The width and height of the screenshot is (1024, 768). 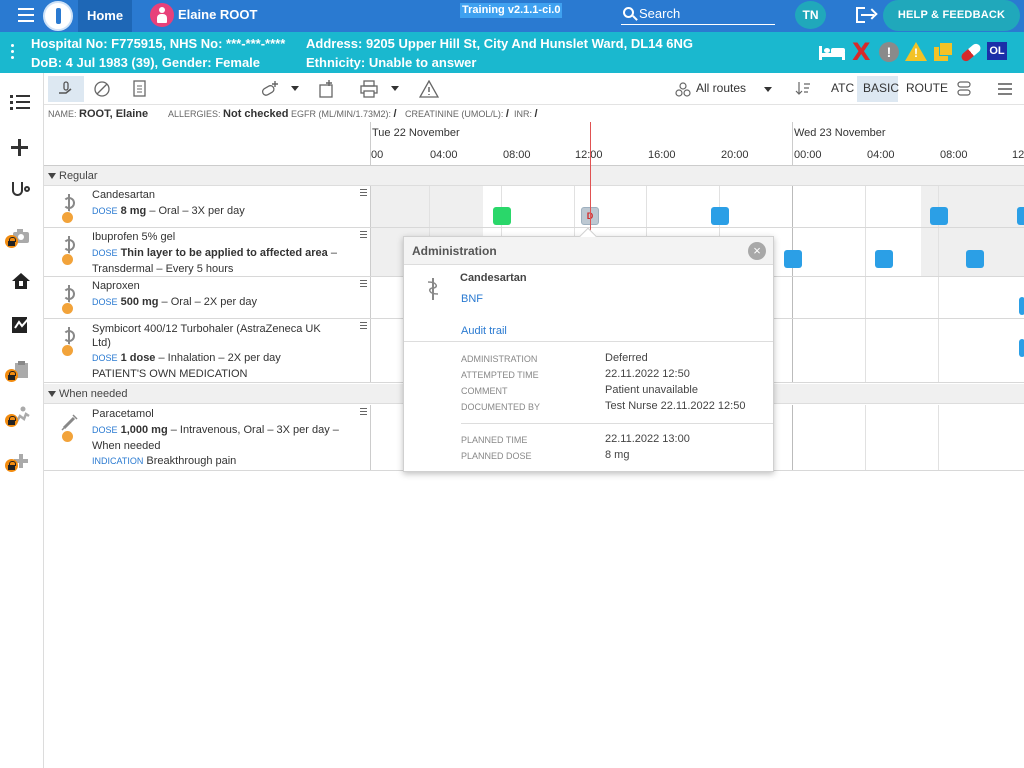 I want to click on activity-icon, so click(x=22, y=416).